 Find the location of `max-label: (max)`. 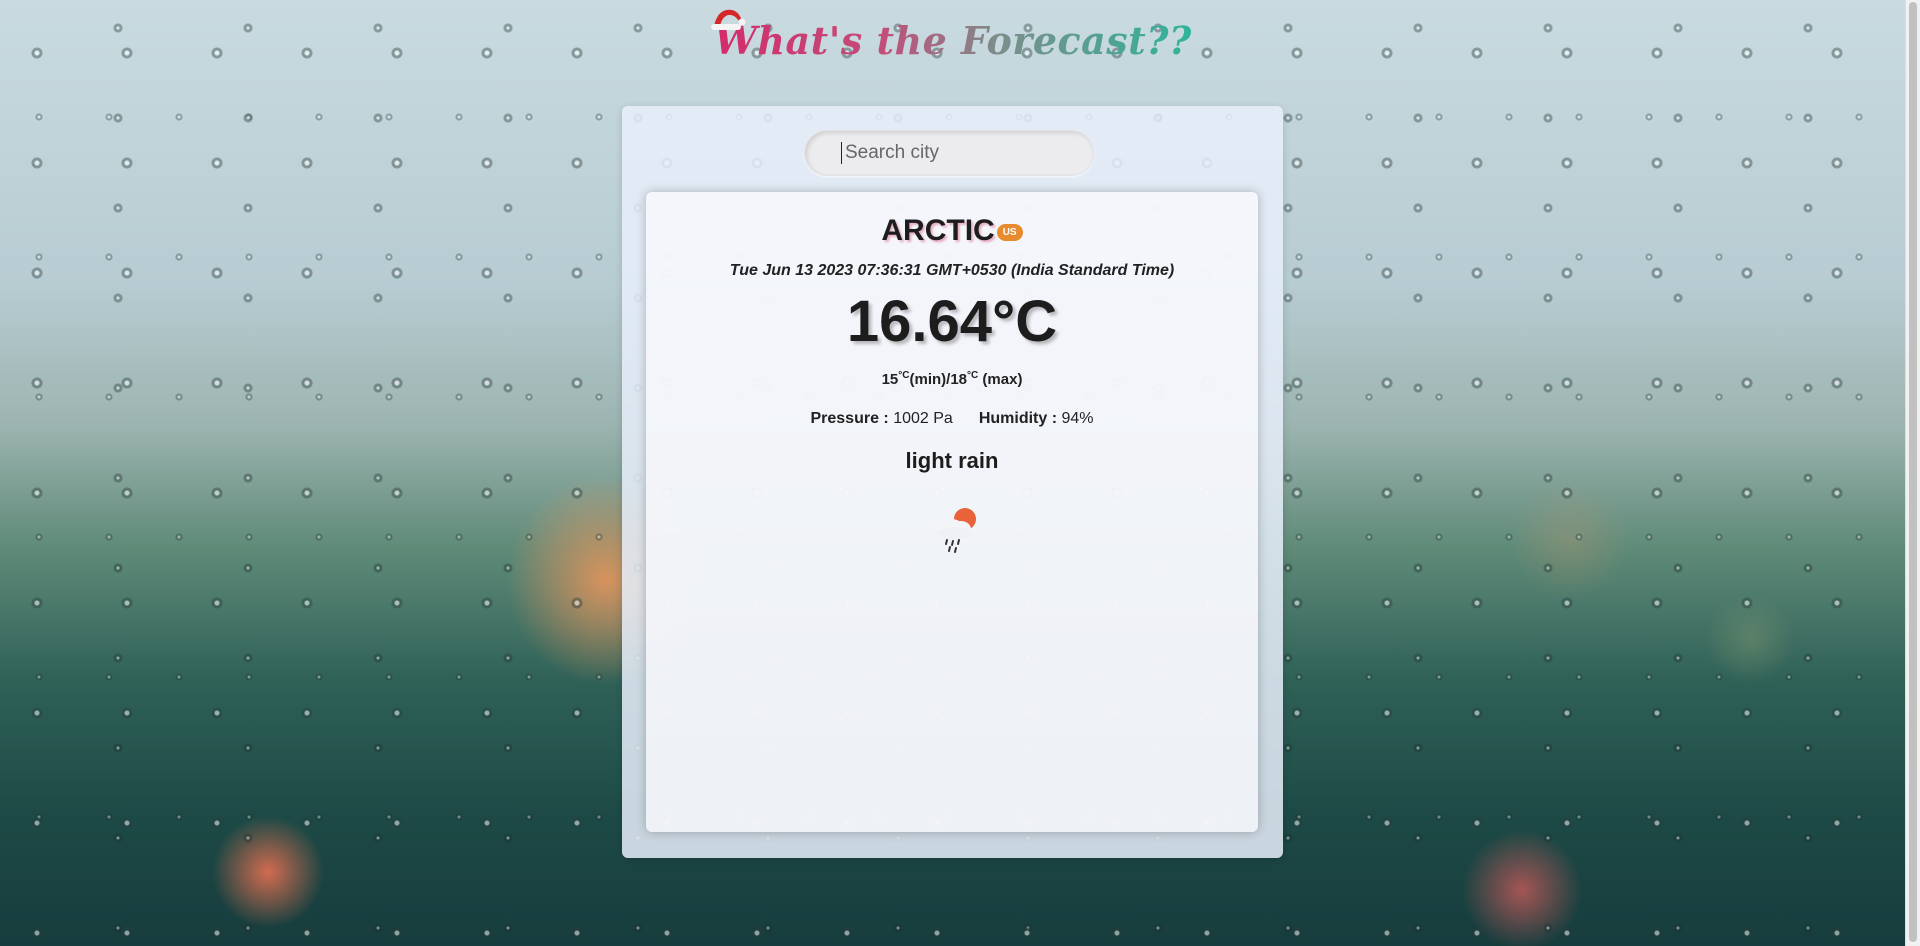

max-label: (max) is located at coordinates (1002, 379).